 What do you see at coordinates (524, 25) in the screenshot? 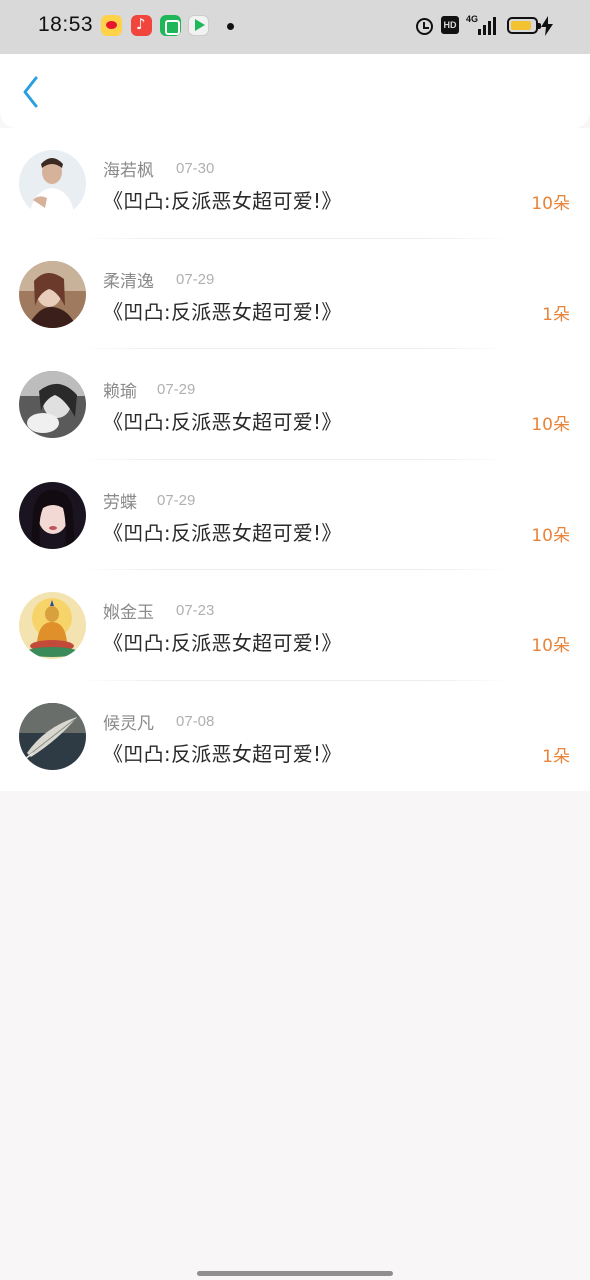
I see `battery-icon` at bounding box center [524, 25].